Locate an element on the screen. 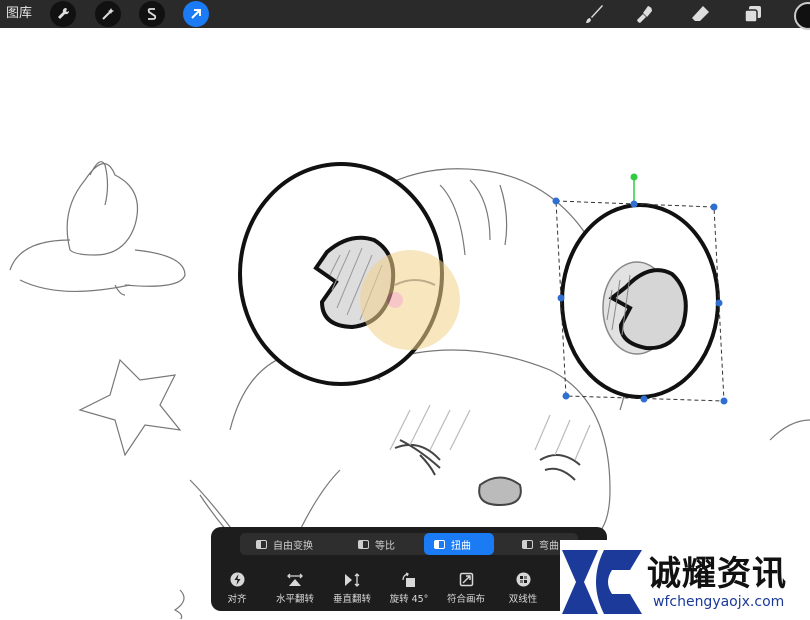 This screenshot has height=620, width=810. bilinear-icon is located at coordinates (523, 579).